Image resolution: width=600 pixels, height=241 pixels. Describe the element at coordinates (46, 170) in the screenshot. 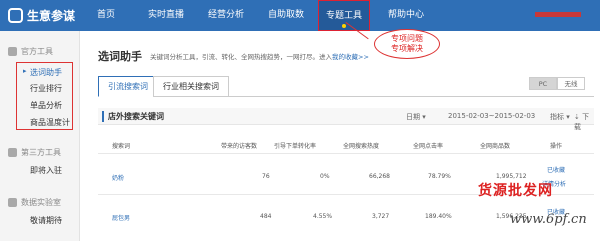

I see `sidebar-item-coming-soon: 即将入驻` at that location.